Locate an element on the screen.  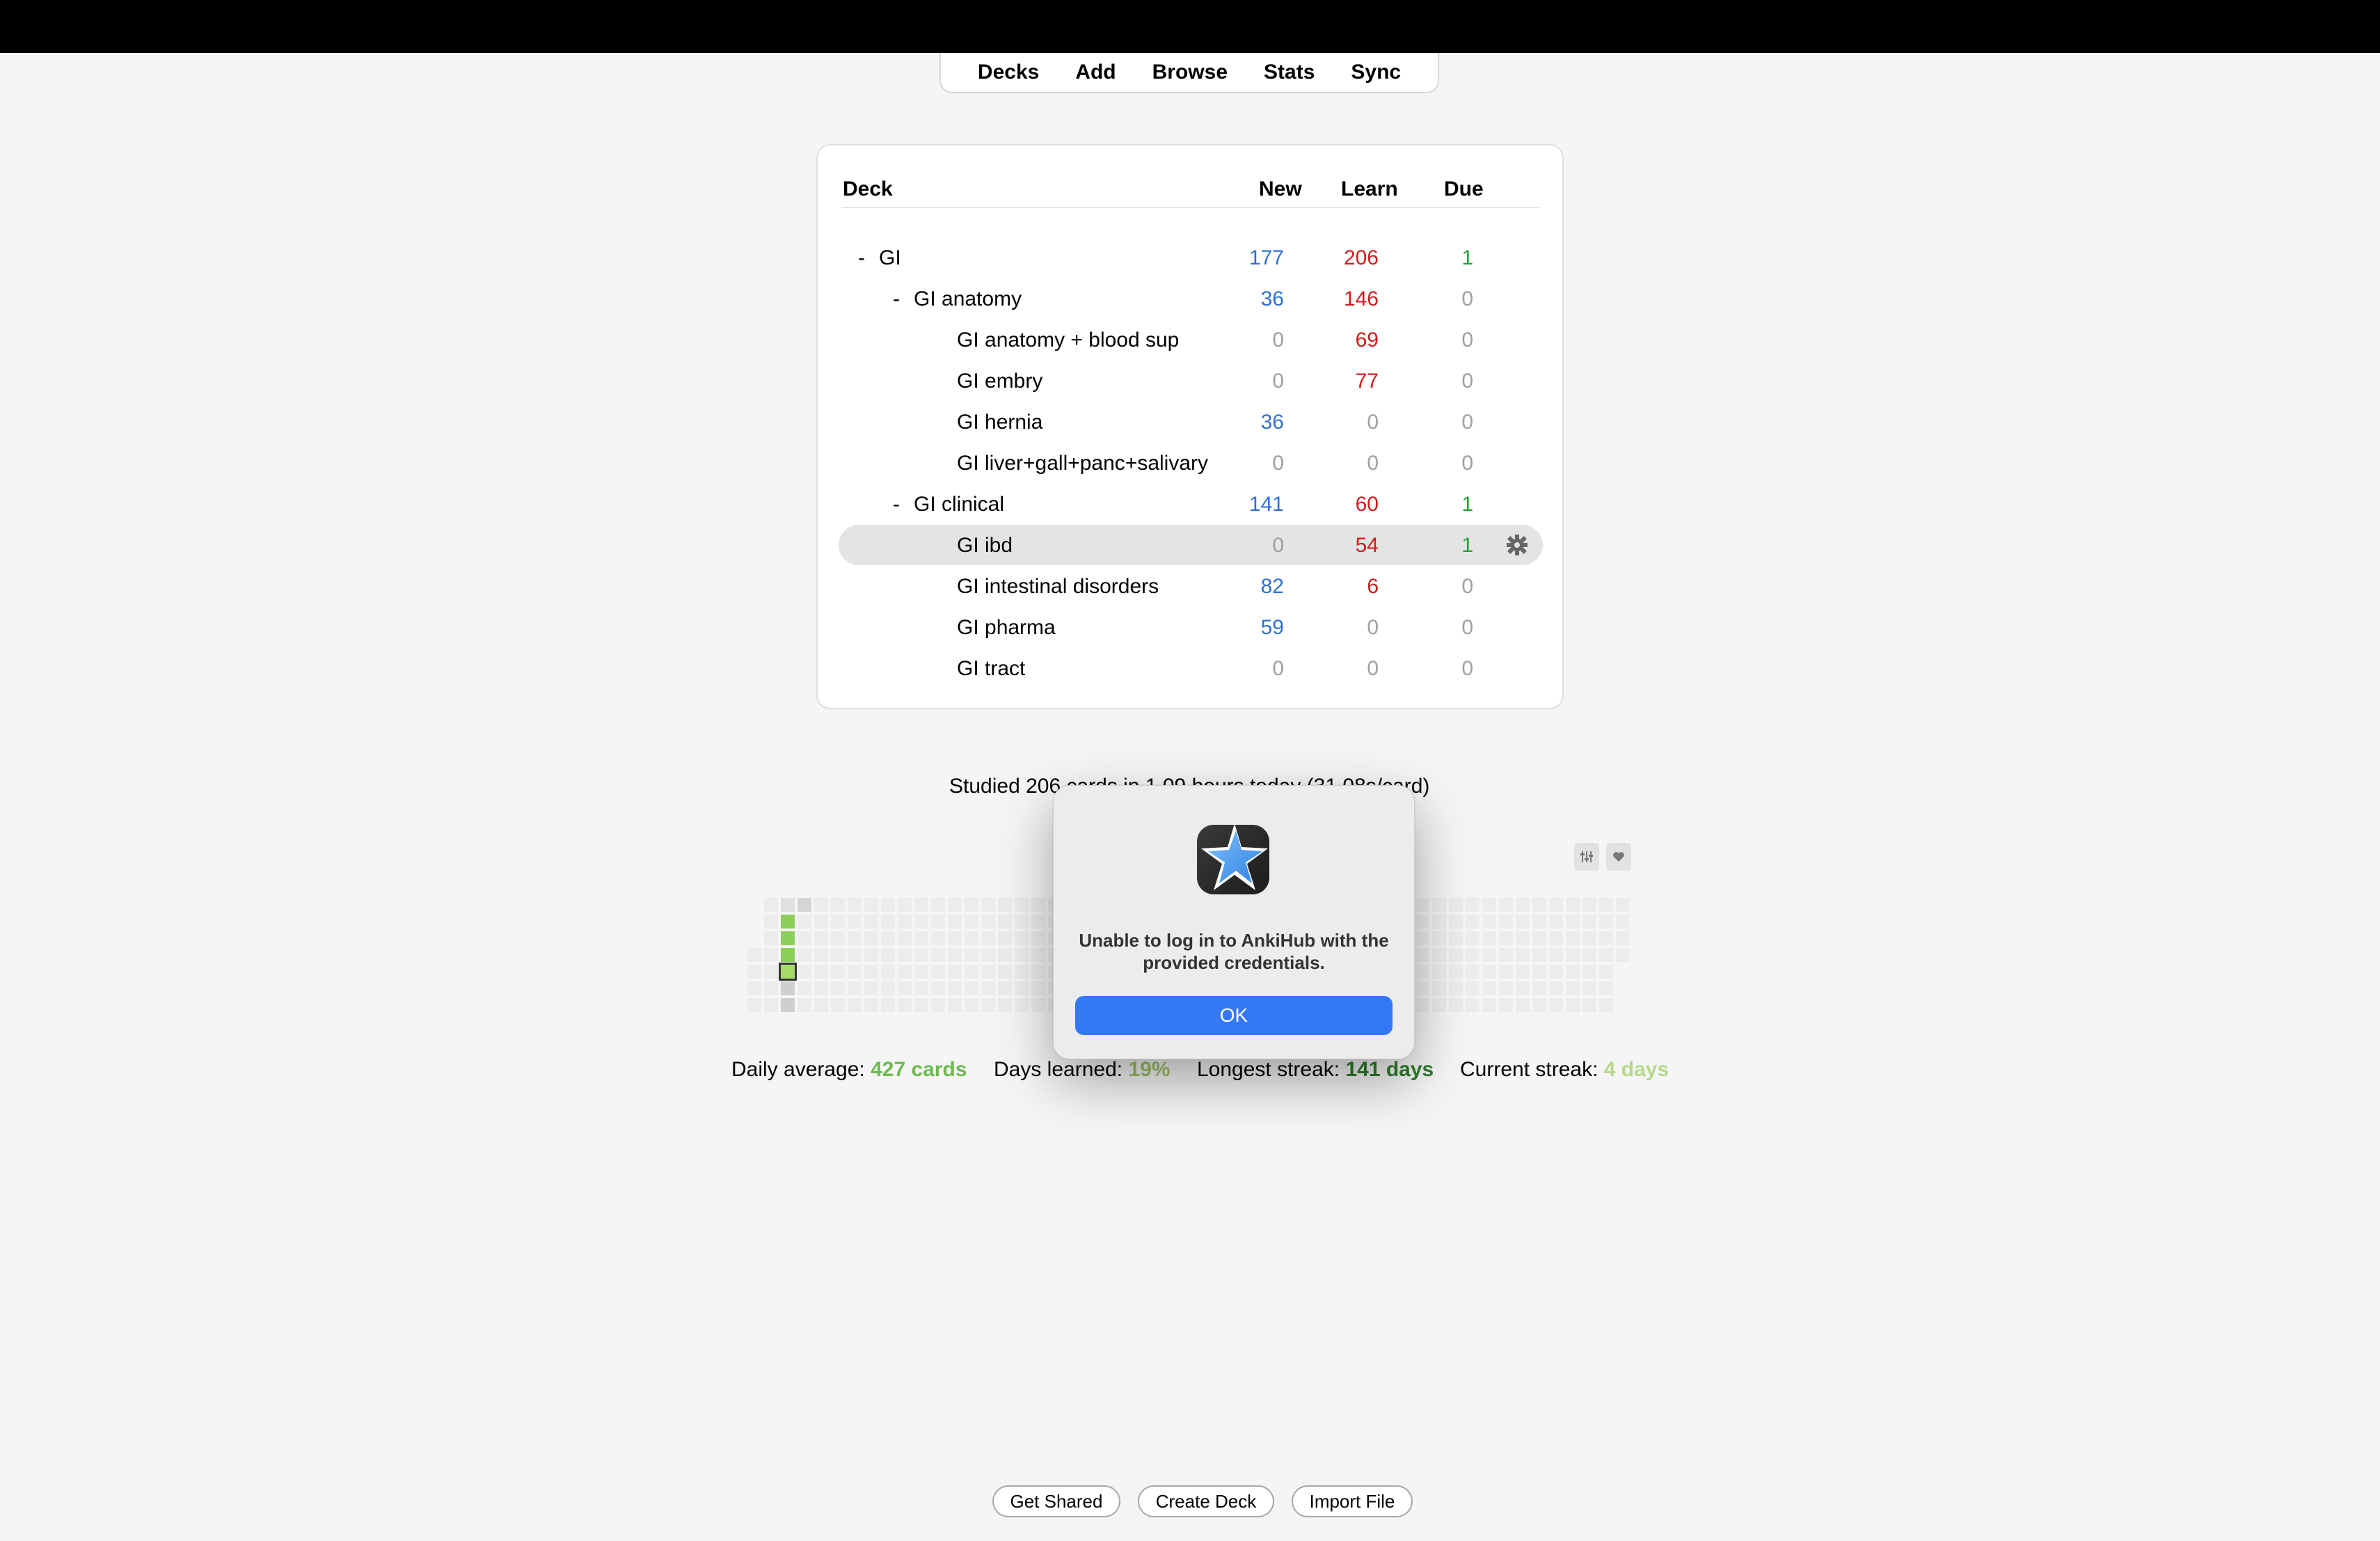
deck-name: GI is located at coordinates (890, 258).